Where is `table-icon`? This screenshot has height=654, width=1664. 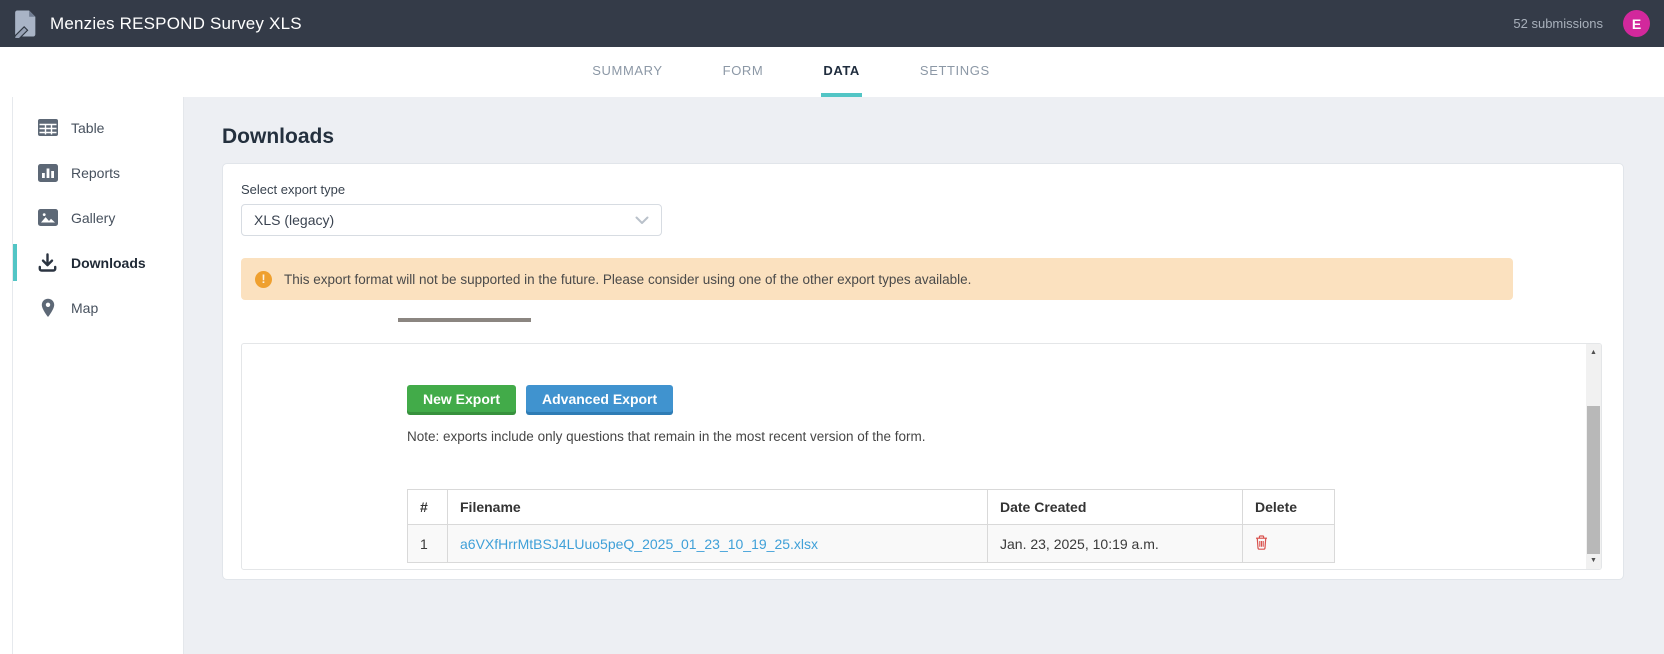 table-icon is located at coordinates (47, 127).